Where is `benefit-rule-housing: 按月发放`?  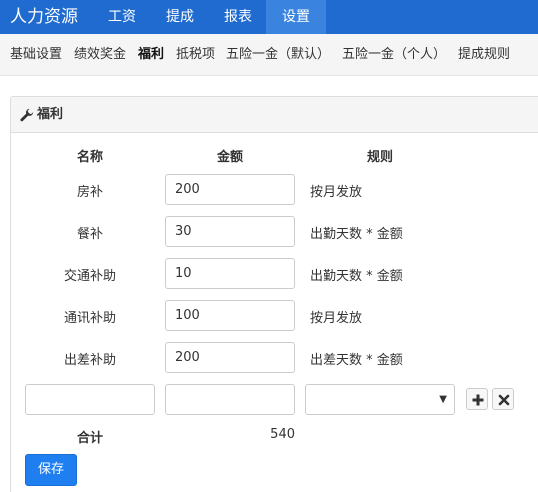 benefit-rule-housing: 按月发放 is located at coordinates (336, 192).